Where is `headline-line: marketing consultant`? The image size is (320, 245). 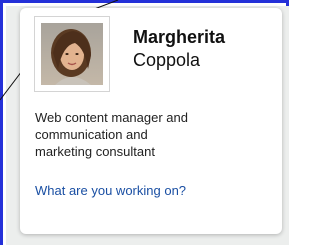
headline-line: marketing consultant is located at coordinates (95, 151).